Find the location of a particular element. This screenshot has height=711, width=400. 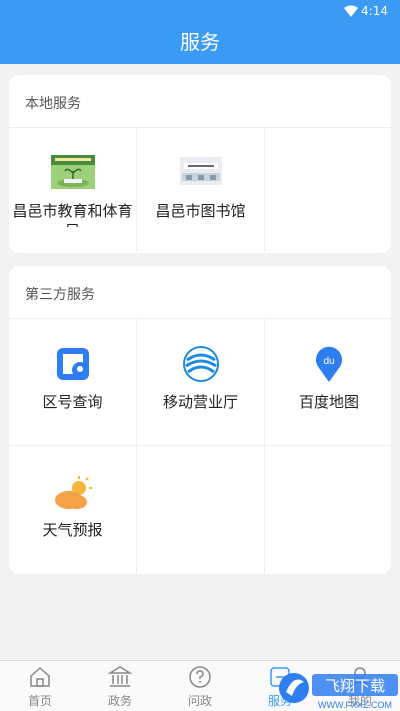

page-title: 服务 is located at coordinates (200, 42).